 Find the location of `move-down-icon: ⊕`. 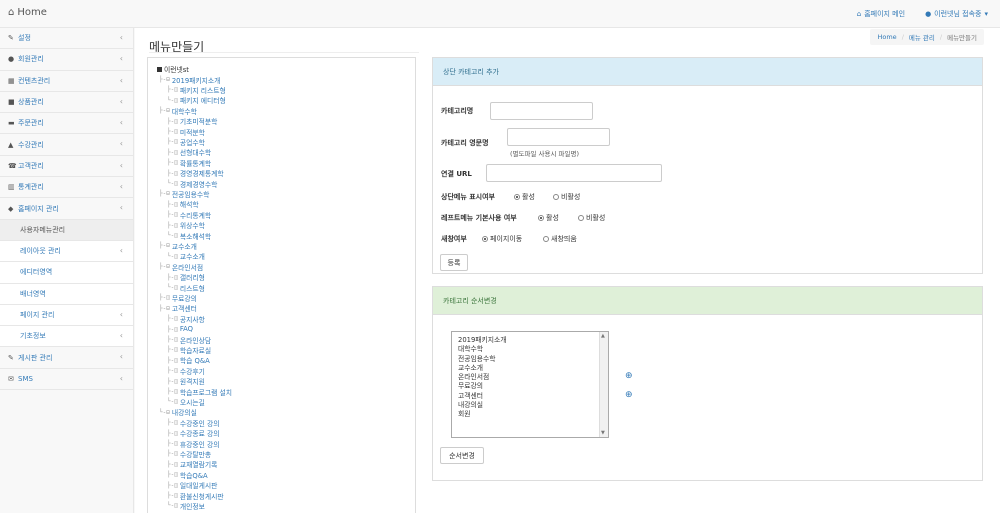

move-down-icon: ⊕ is located at coordinates (629, 395).